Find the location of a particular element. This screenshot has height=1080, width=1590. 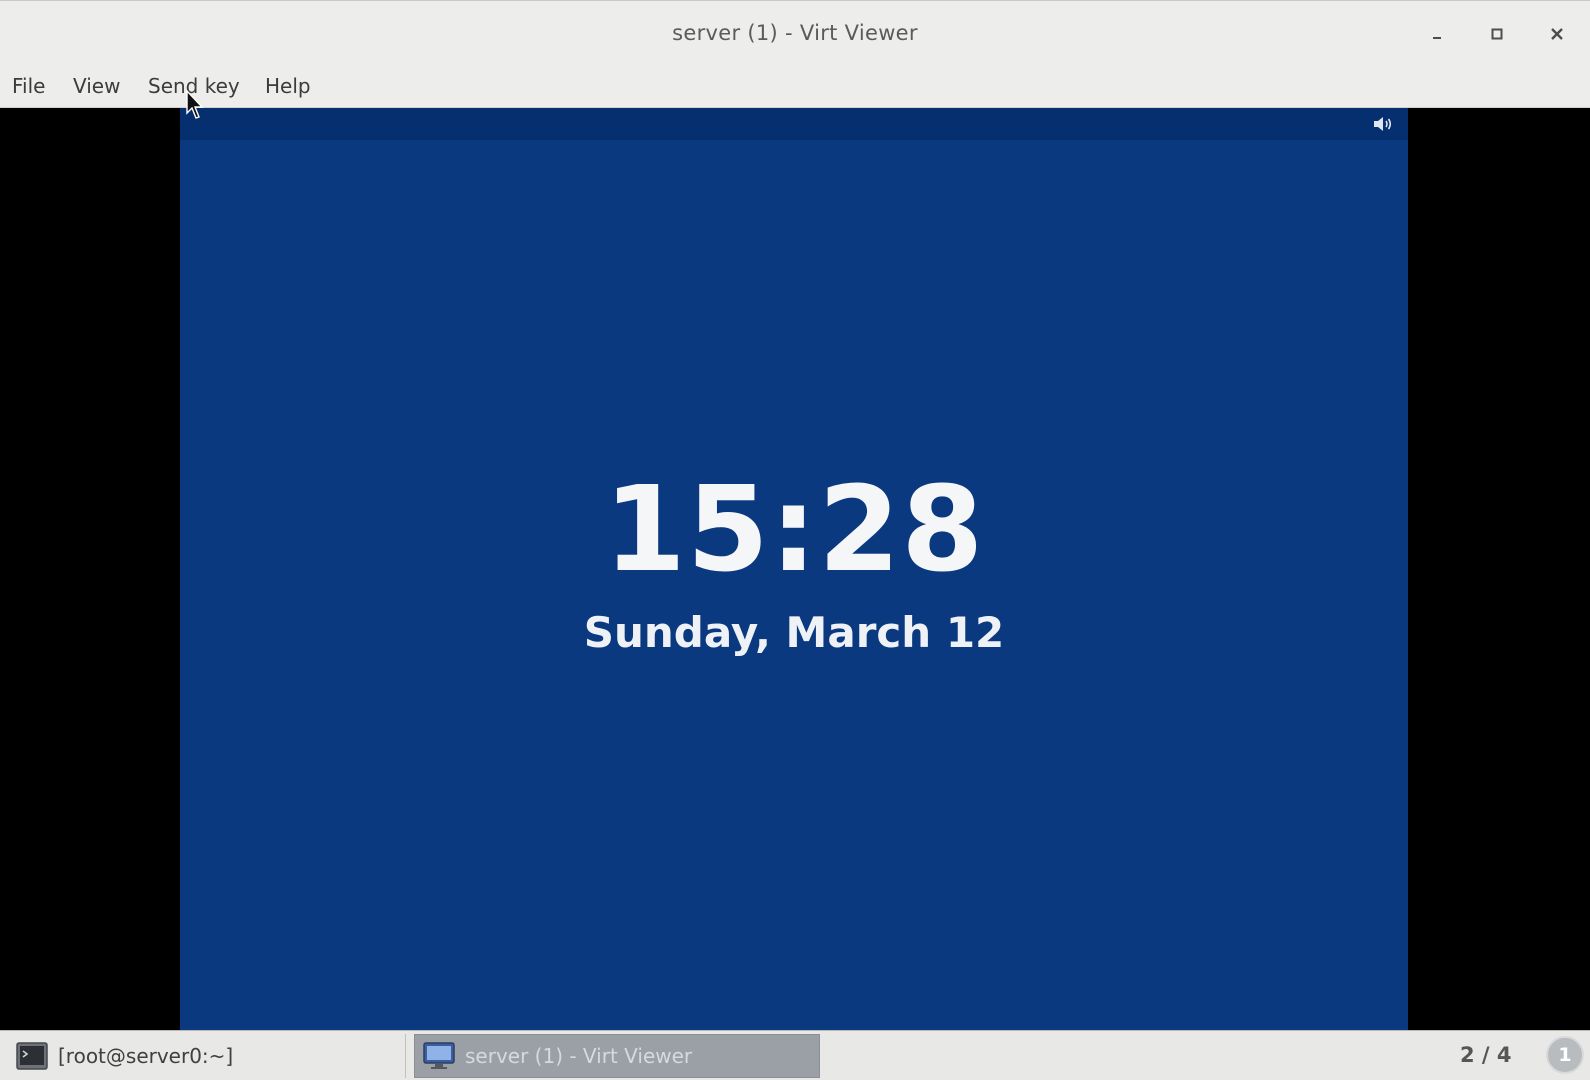

minimize-button is located at coordinates (1437, 34).